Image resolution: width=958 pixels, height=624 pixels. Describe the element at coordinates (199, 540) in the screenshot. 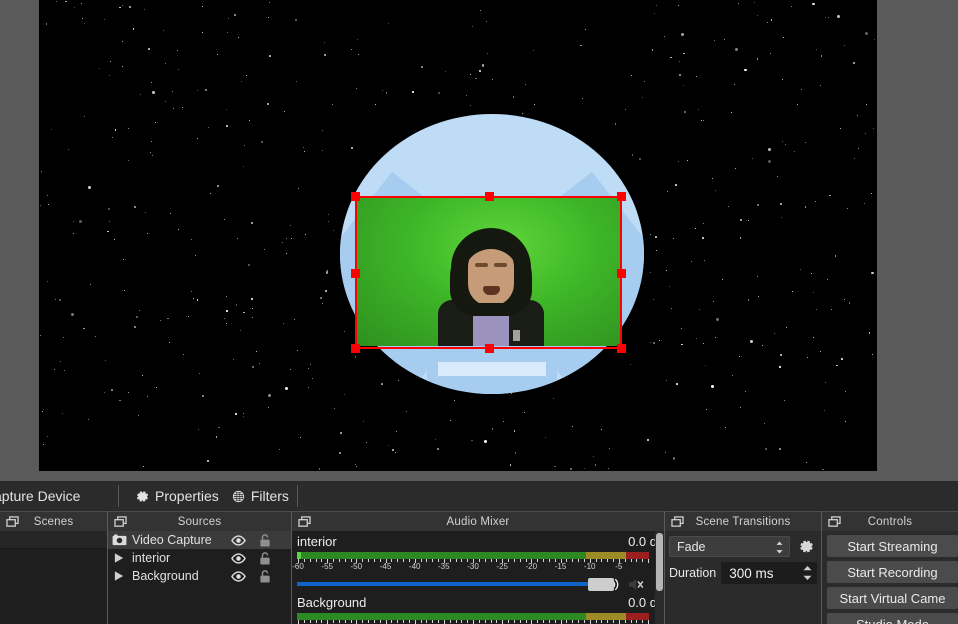

I see `source-list-item: Video Capture` at that location.